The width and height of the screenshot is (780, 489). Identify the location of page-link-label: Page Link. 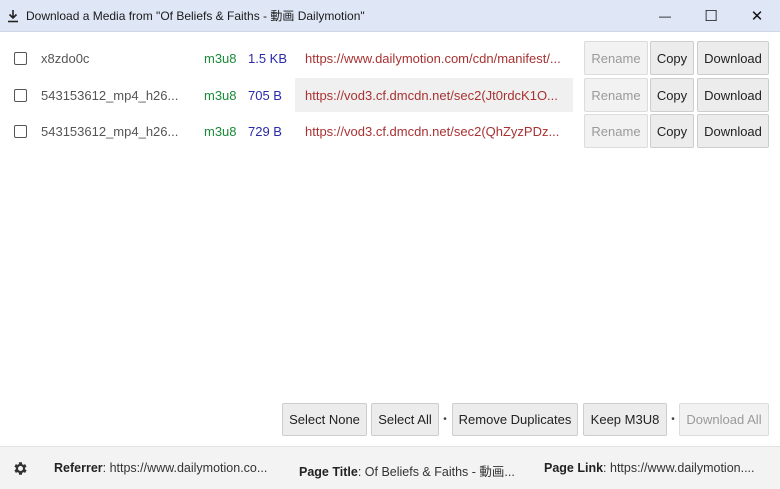
(574, 468).